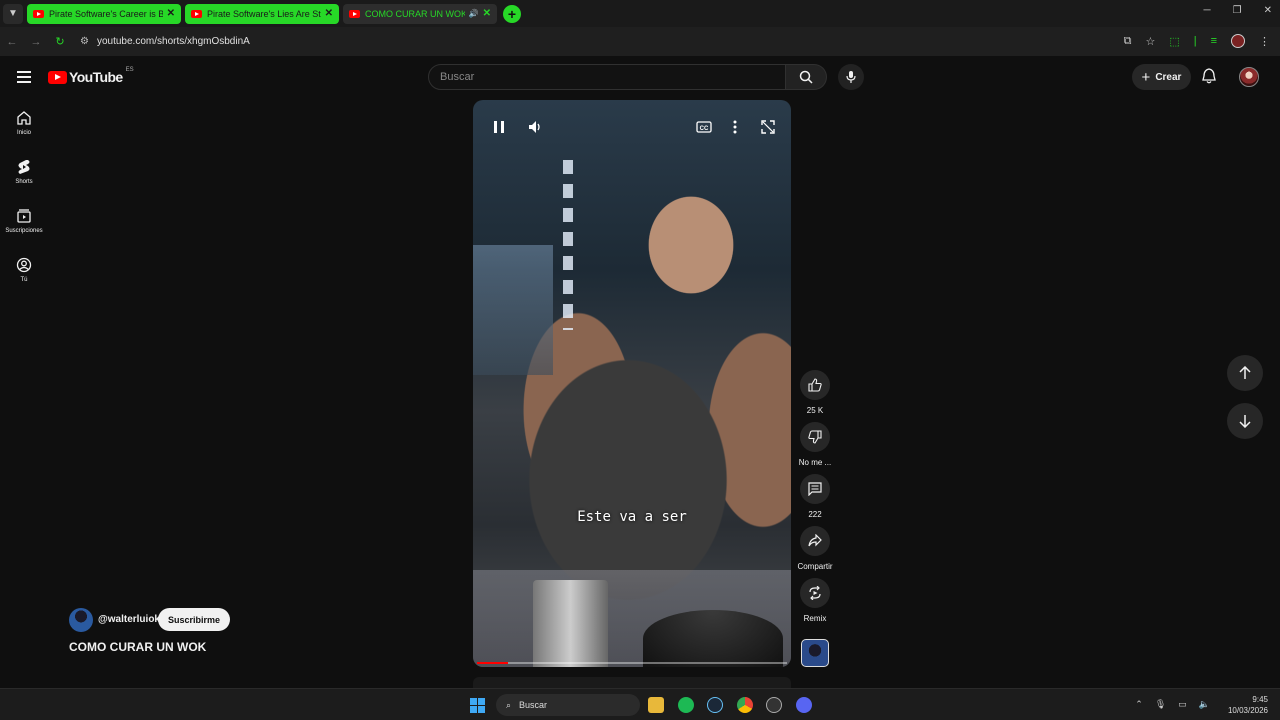  I want to click on dislike-icon, so click(815, 437).